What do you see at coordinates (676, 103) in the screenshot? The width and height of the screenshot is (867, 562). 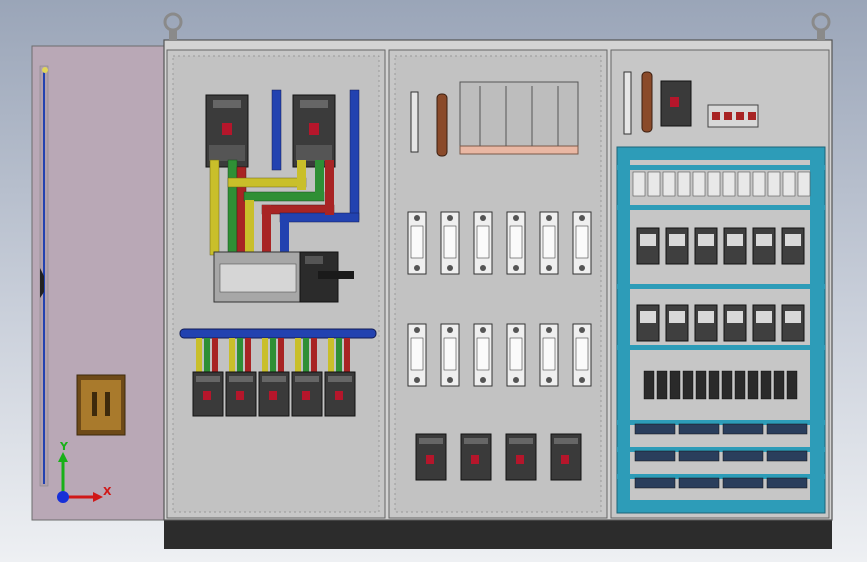 I see `control-breaker` at bounding box center [676, 103].